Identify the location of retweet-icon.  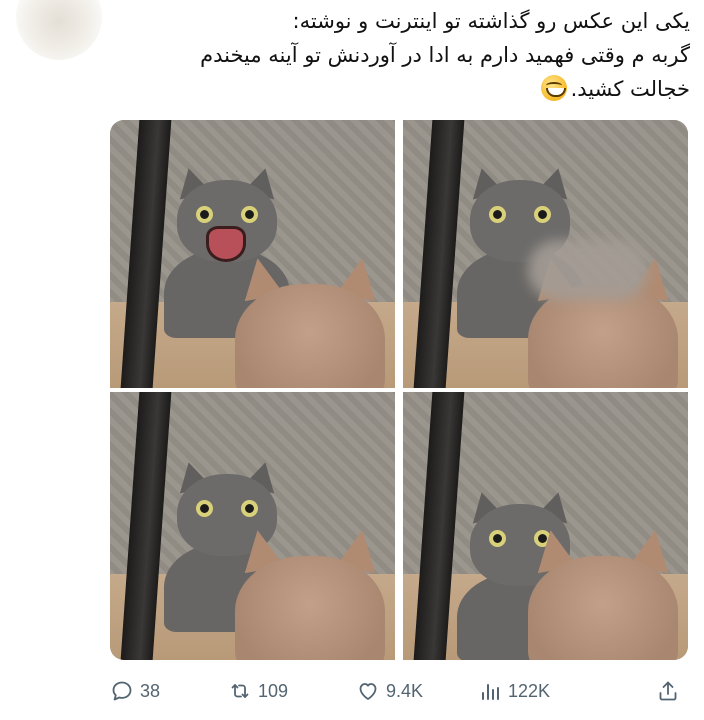
(240, 691).